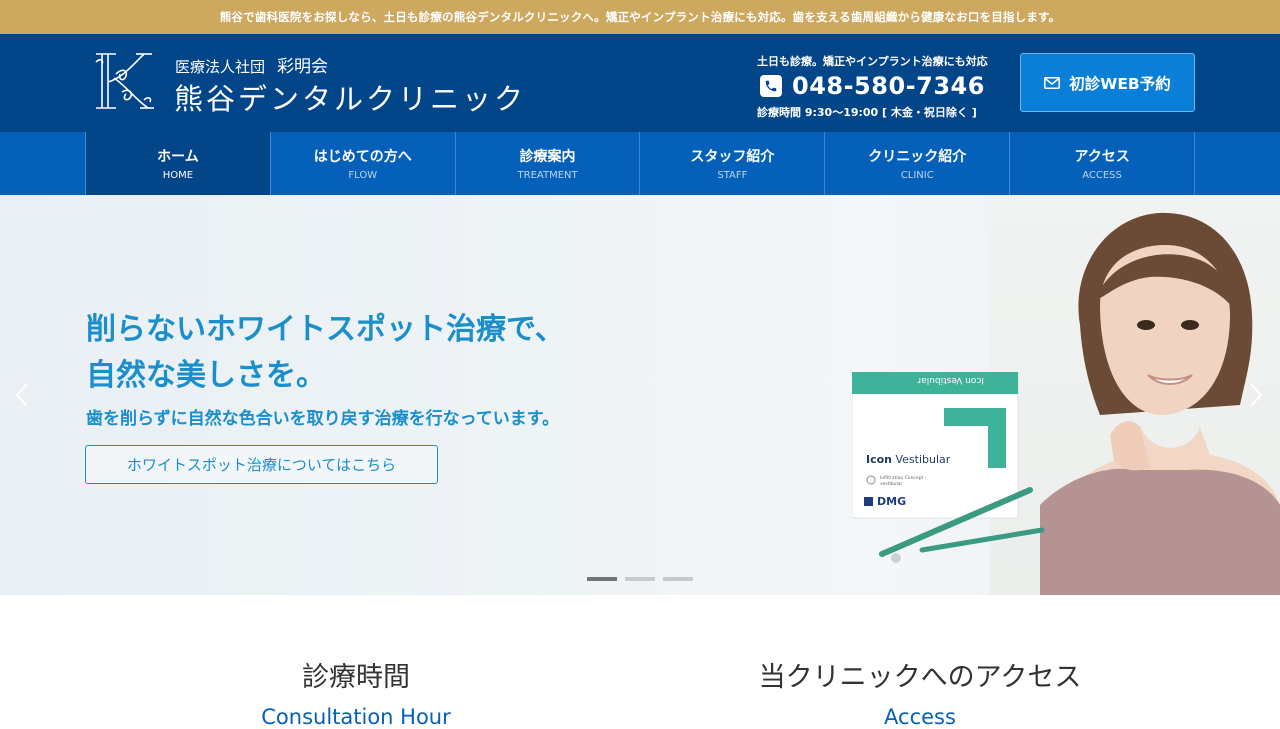 This screenshot has height=729, width=1280. I want to click on nav-sublabel: FLOW, so click(363, 175).